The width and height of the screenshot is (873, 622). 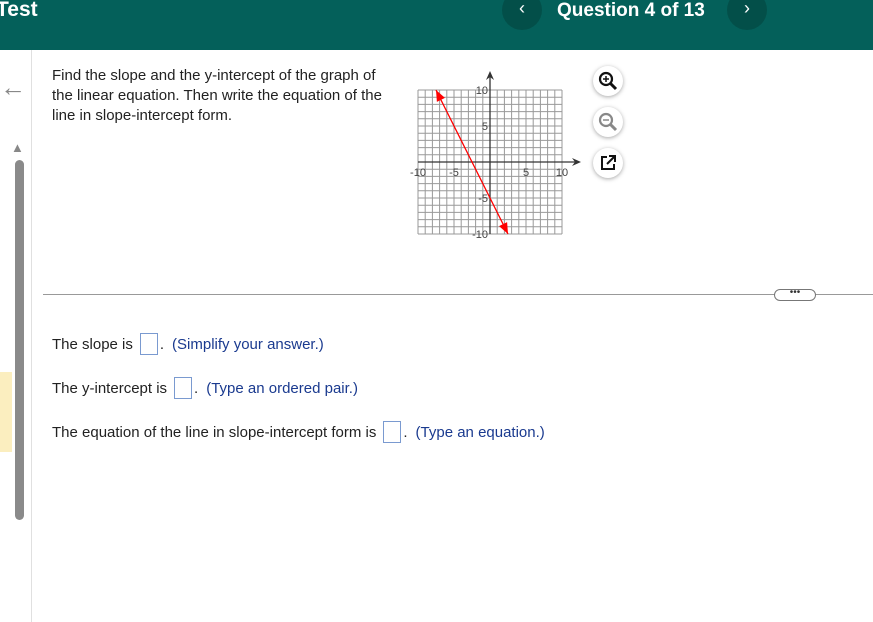 I want to click on y-tick-label: 10, so click(x=482, y=91).